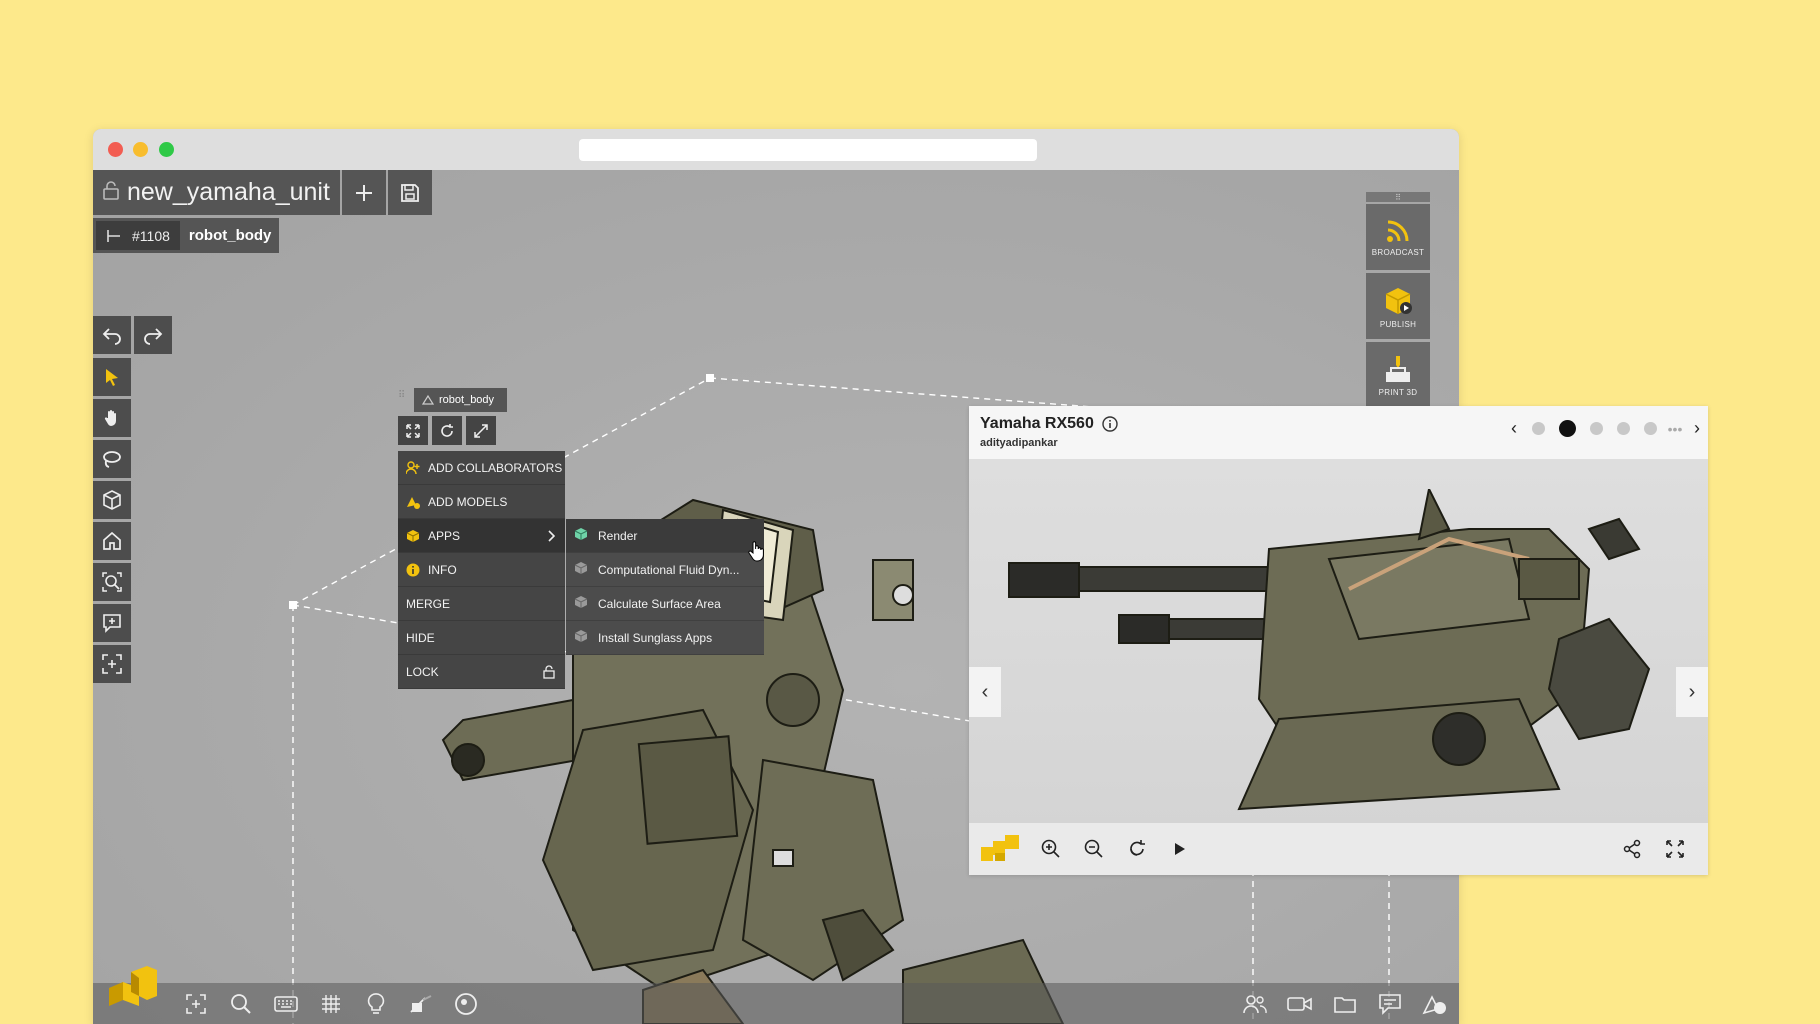 The image size is (1820, 1024). Describe the element at coordinates (363, 192) in the screenshot. I see `add-button` at that location.